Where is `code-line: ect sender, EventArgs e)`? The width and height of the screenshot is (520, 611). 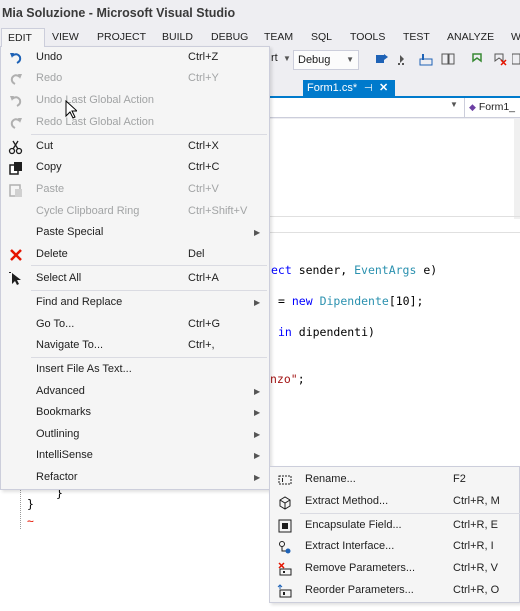 code-line: ect sender, EventArgs e) is located at coordinates (354, 270).